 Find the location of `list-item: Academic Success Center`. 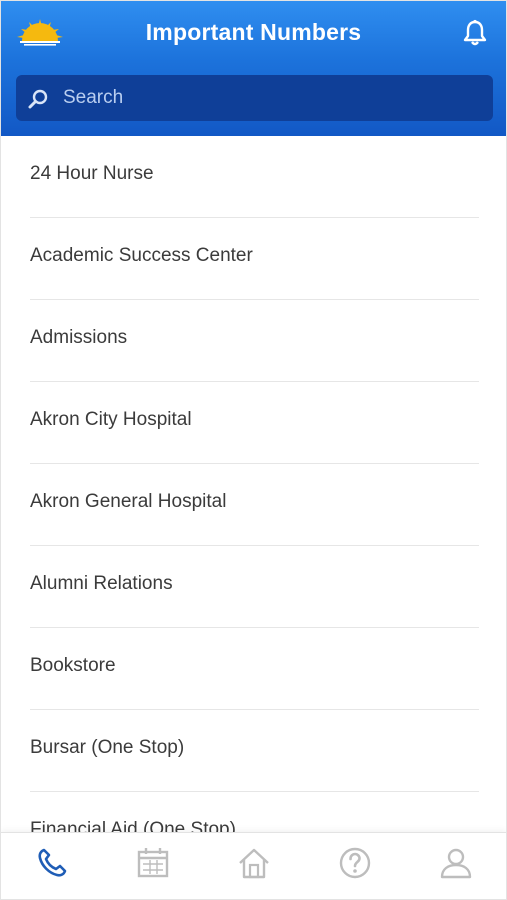

list-item: Academic Success Center is located at coordinates (253, 259).